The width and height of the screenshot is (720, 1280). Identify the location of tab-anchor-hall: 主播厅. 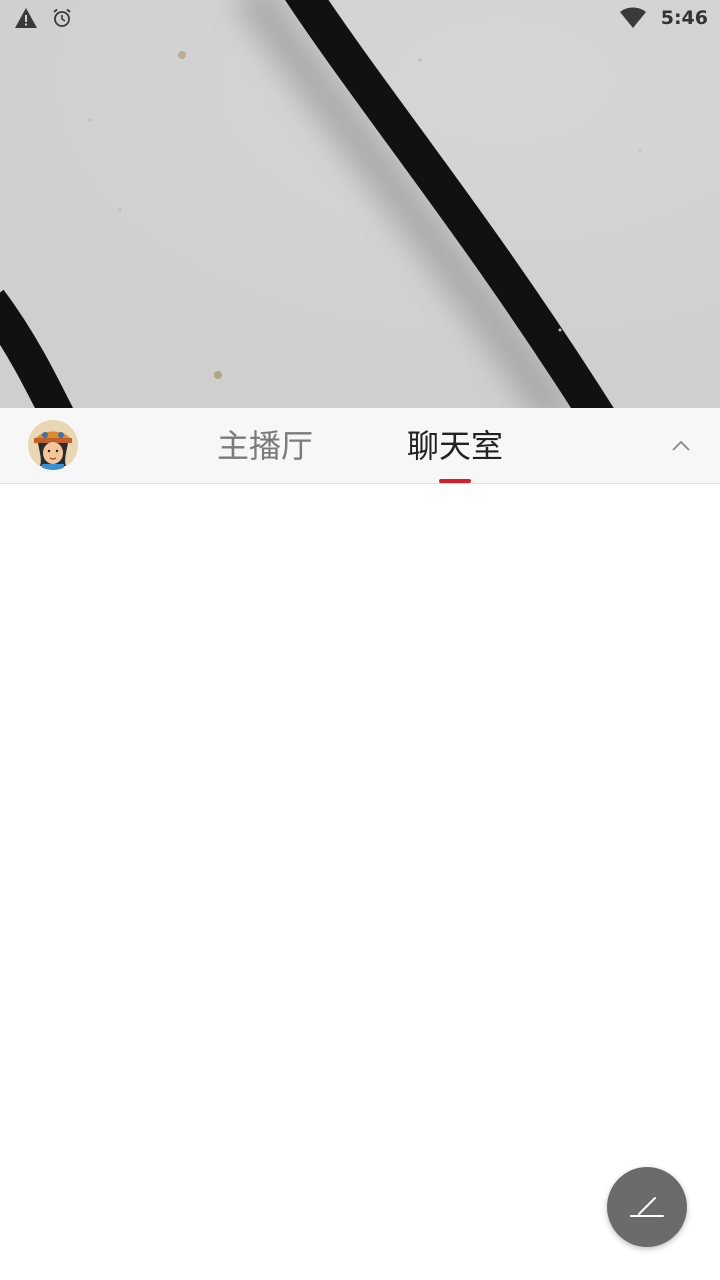
(265, 446).